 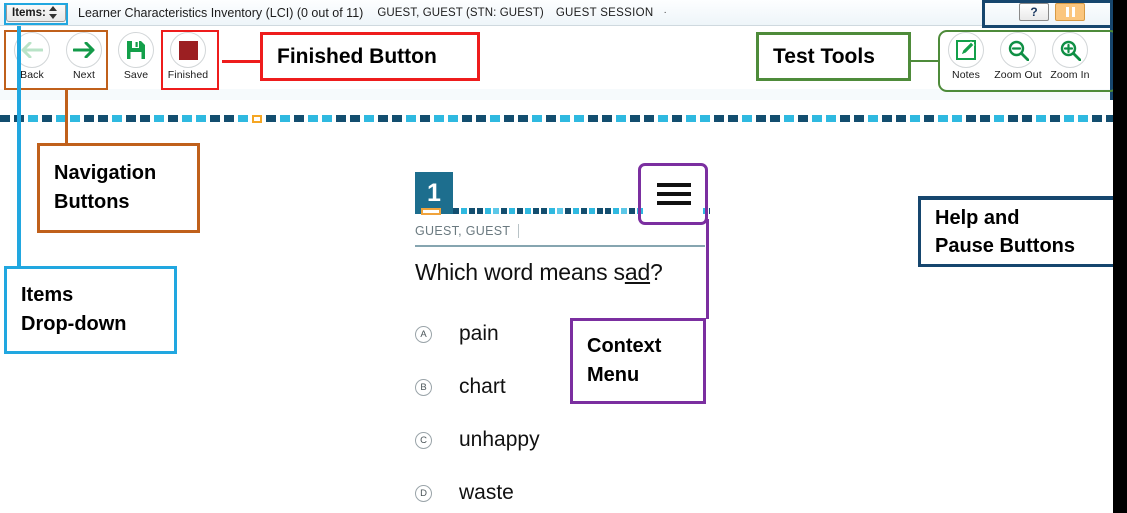 I want to click on question-user-label: GUEST, GUEST, so click(x=467, y=231).